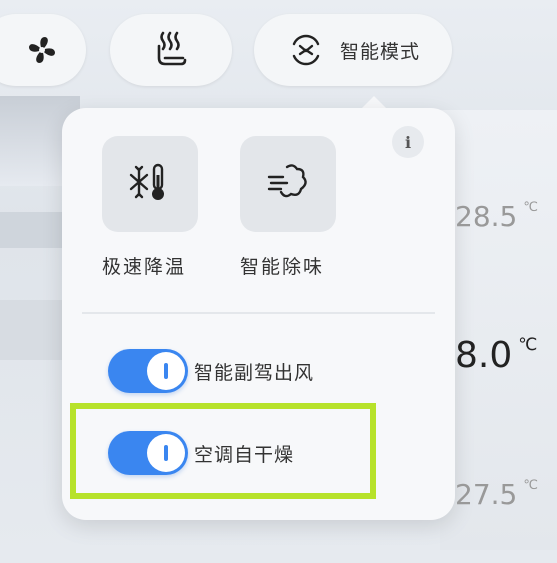 The height and width of the screenshot is (563, 557). I want to click on rapid-cooling-button, so click(150, 184).